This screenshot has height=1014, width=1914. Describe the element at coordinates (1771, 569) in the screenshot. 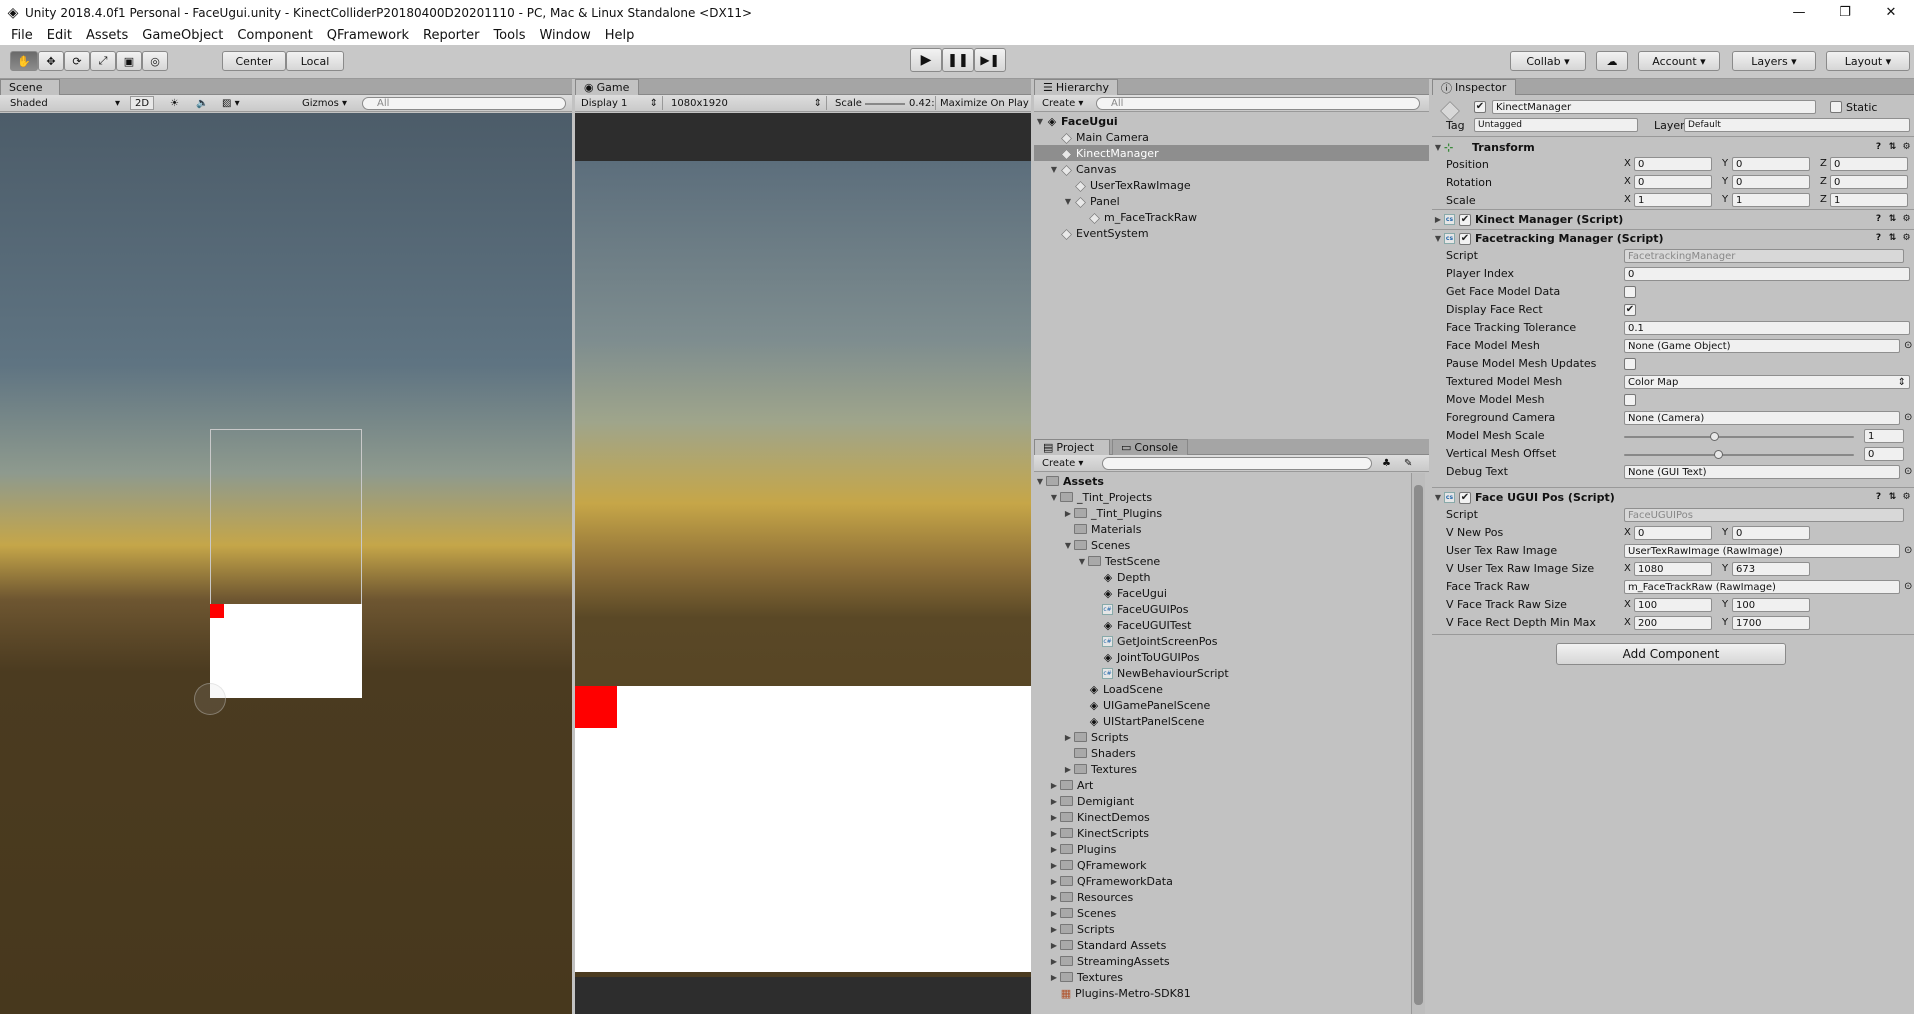

I see `user-tex-size-y: 673` at that location.